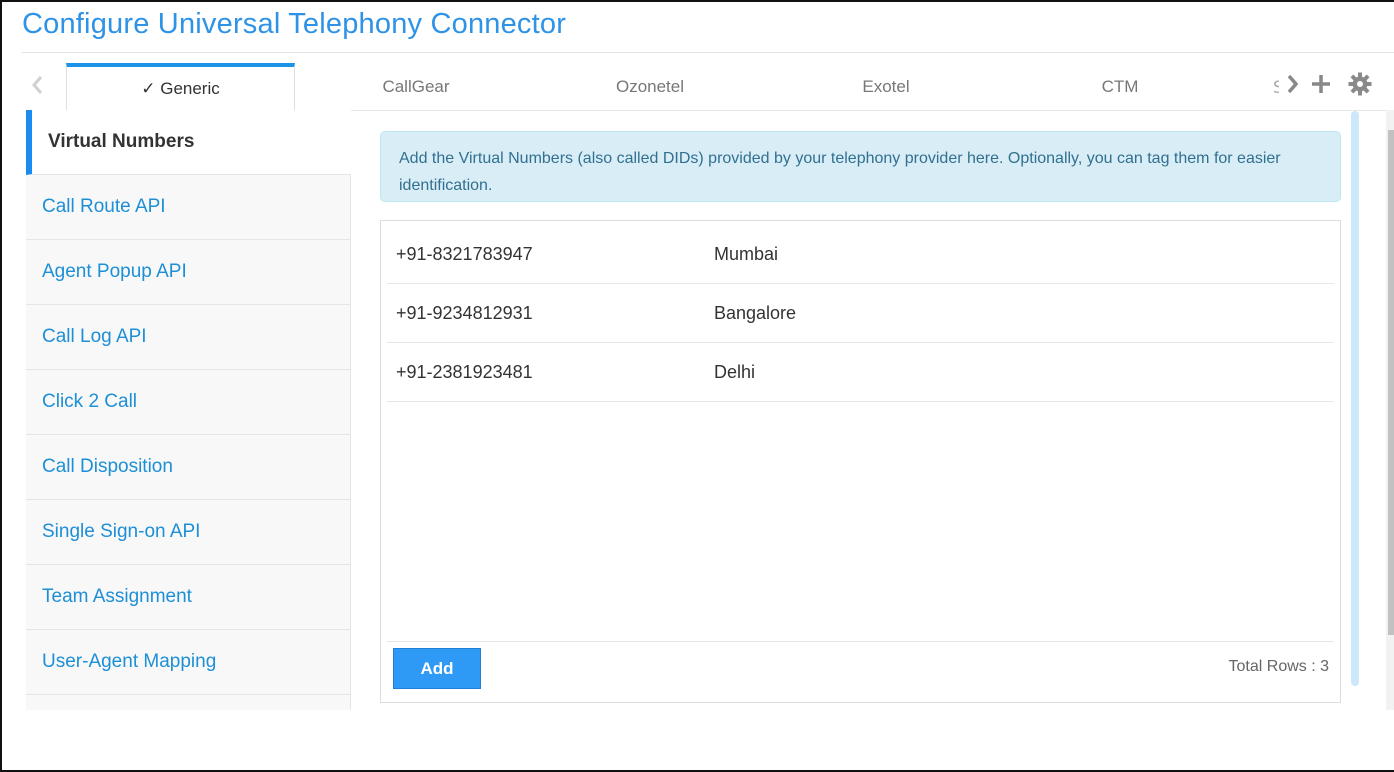  Describe the element at coordinates (650, 87) in the screenshot. I see `tab-ozonetel: Ozonetel` at that location.